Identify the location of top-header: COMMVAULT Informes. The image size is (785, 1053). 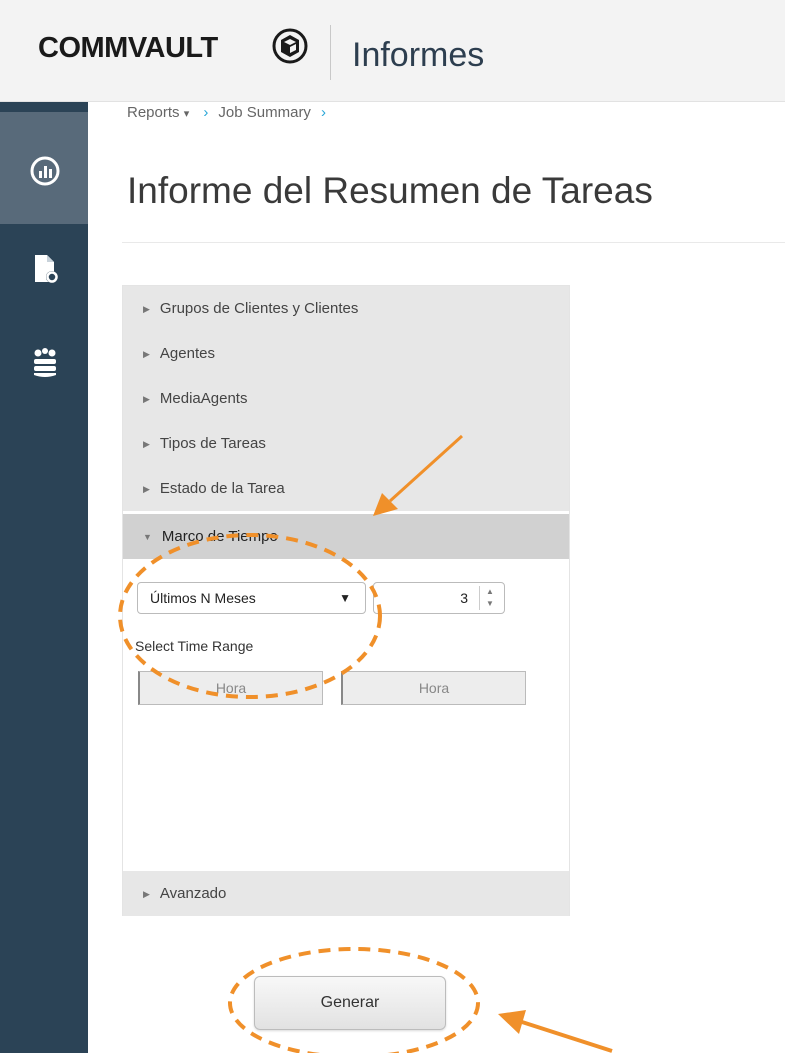
(392, 51).